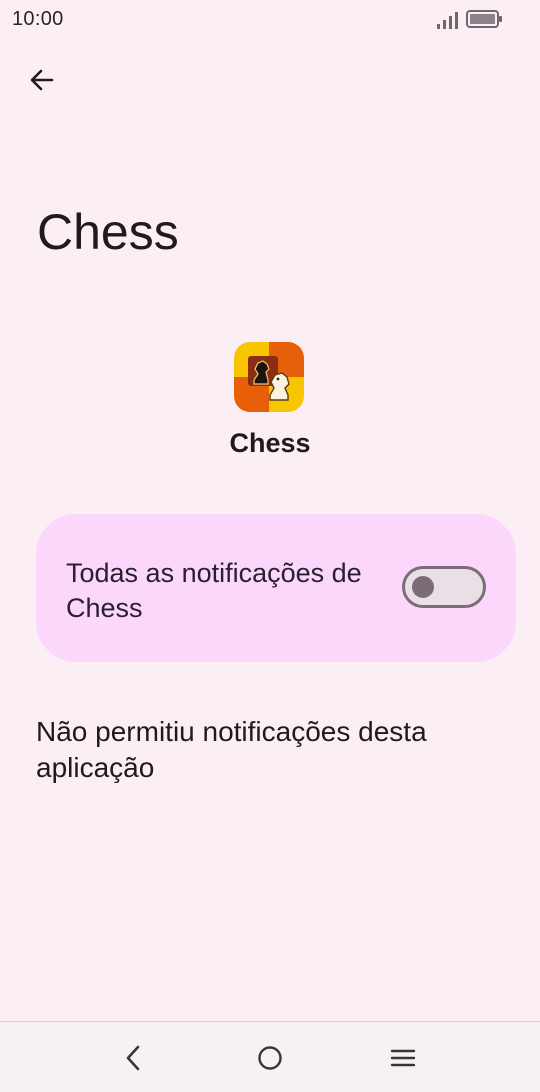  I want to click on status-bar: 10:00, so click(270, 19).